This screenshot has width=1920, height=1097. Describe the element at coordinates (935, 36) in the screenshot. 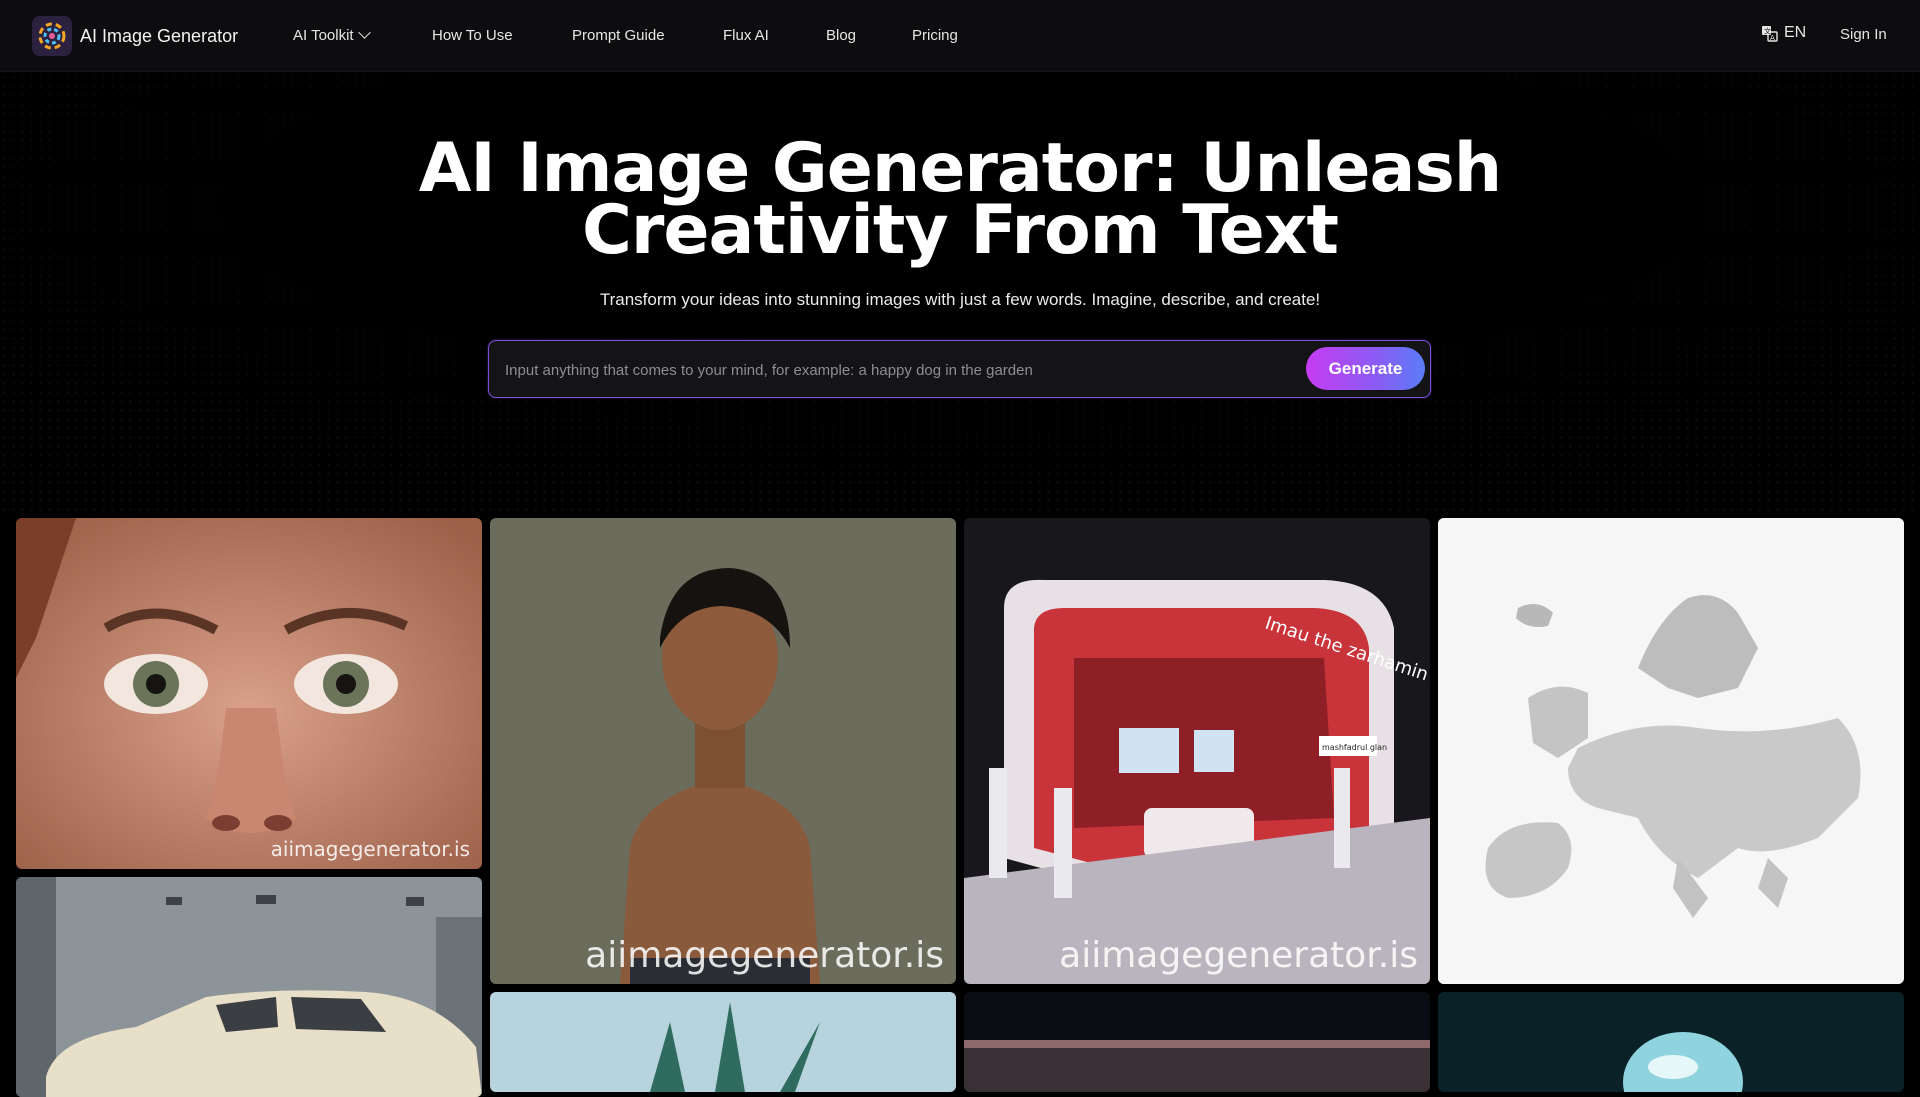

I see `nav-pricing: Pricing` at that location.